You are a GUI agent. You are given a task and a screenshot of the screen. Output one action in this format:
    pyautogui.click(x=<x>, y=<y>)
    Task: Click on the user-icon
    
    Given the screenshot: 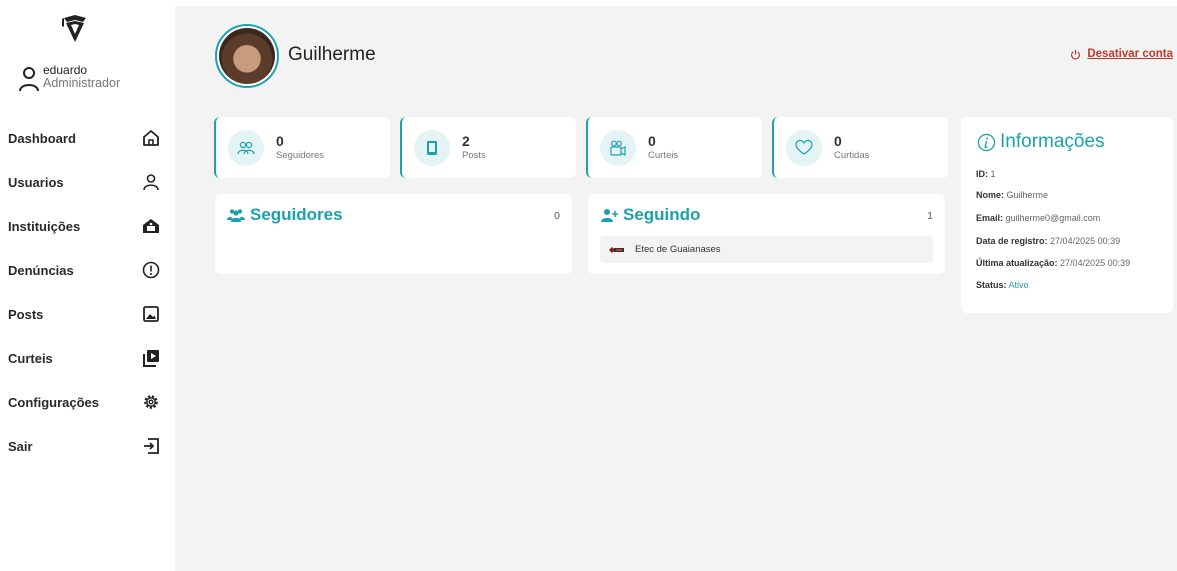 What is the action you would take?
    pyautogui.click(x=151, y=182)
    